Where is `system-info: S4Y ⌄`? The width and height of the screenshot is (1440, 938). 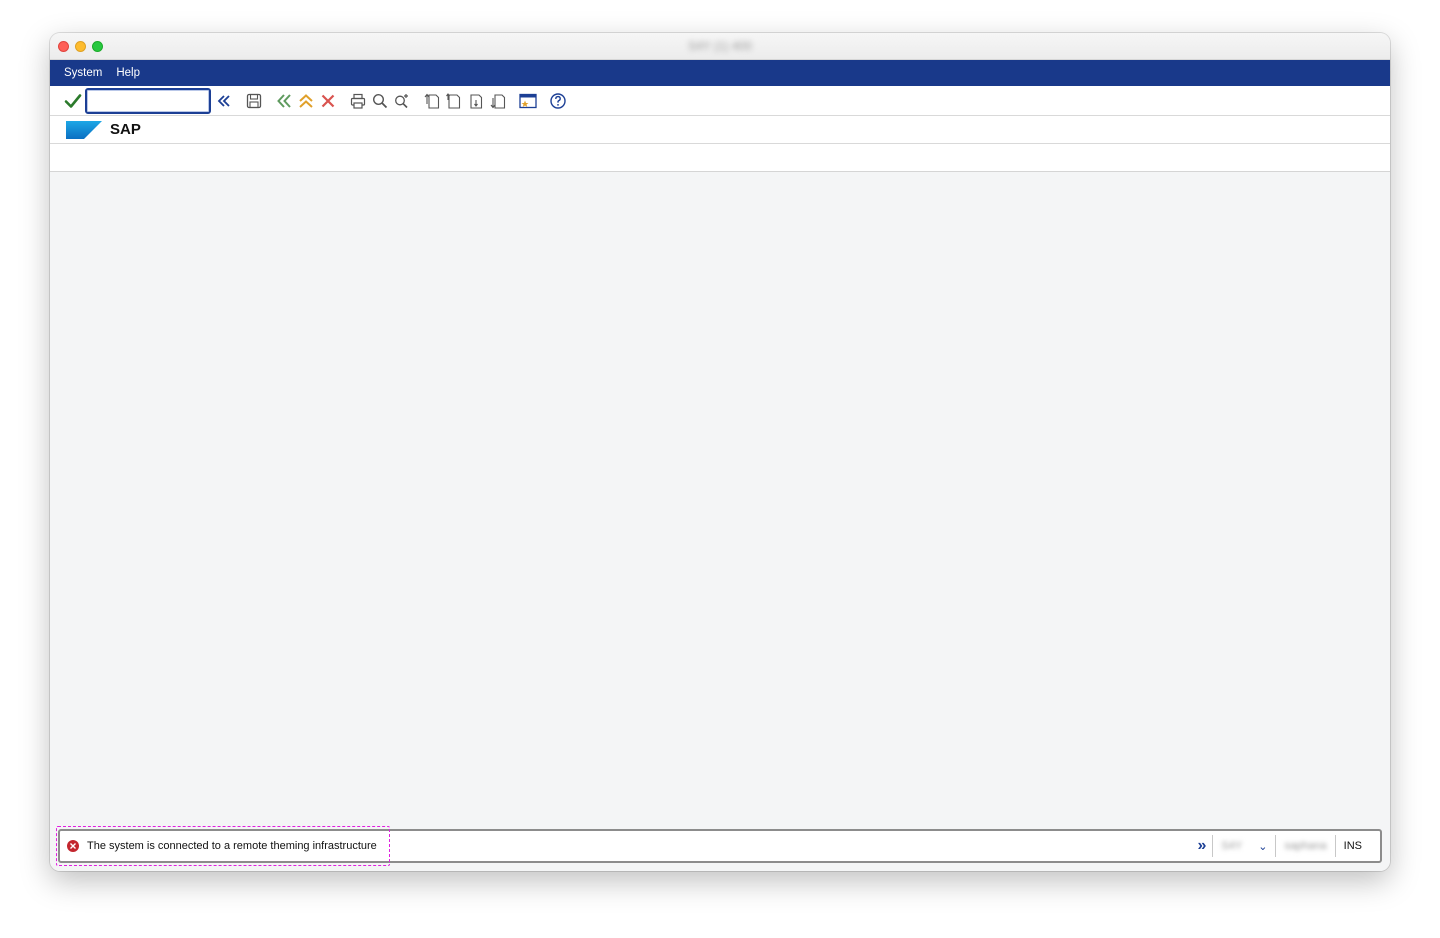 system-info: S4Y ⌄ is located at coordinates (1243, 846).